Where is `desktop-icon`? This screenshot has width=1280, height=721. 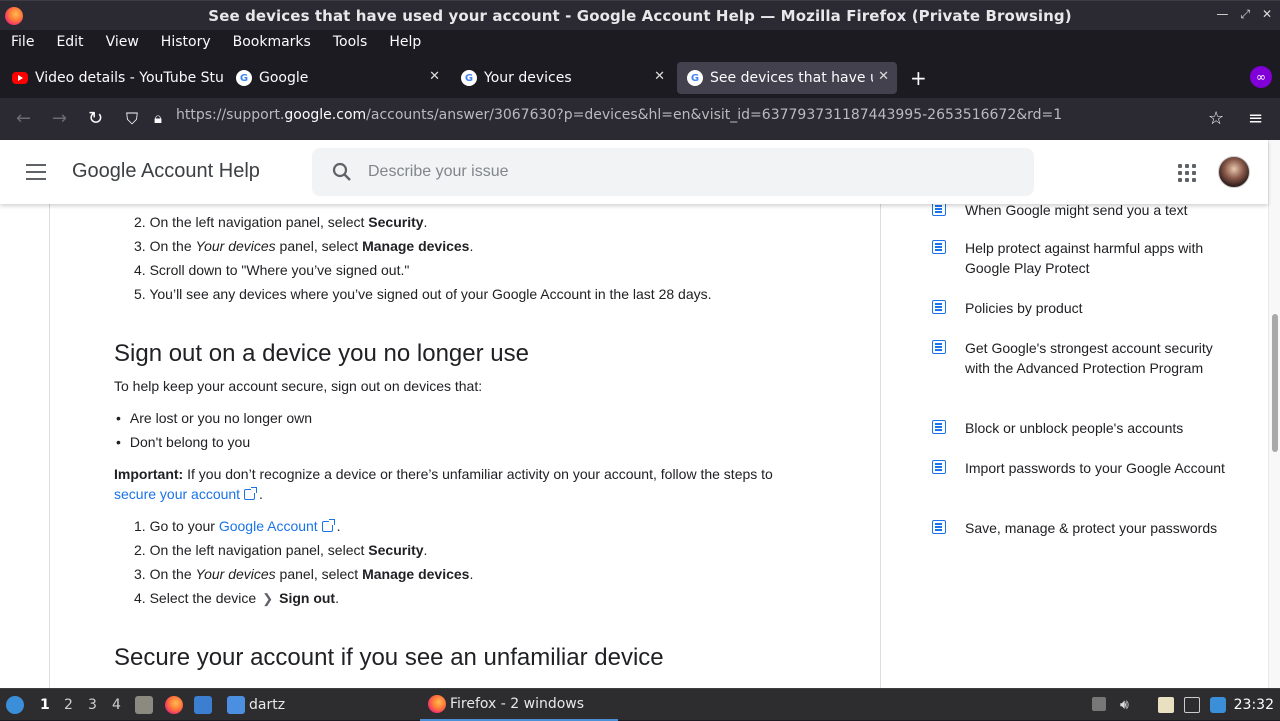
desktop-icon is located at coordinates (203, 705).